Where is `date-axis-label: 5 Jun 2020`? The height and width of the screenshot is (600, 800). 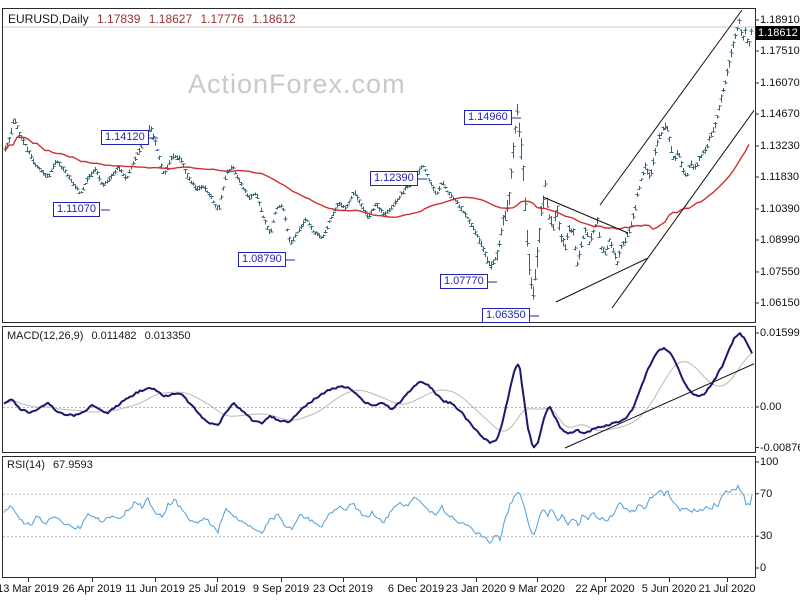 date-axis-label: 5 Jun 2020 is located at coordinates (669, 589).